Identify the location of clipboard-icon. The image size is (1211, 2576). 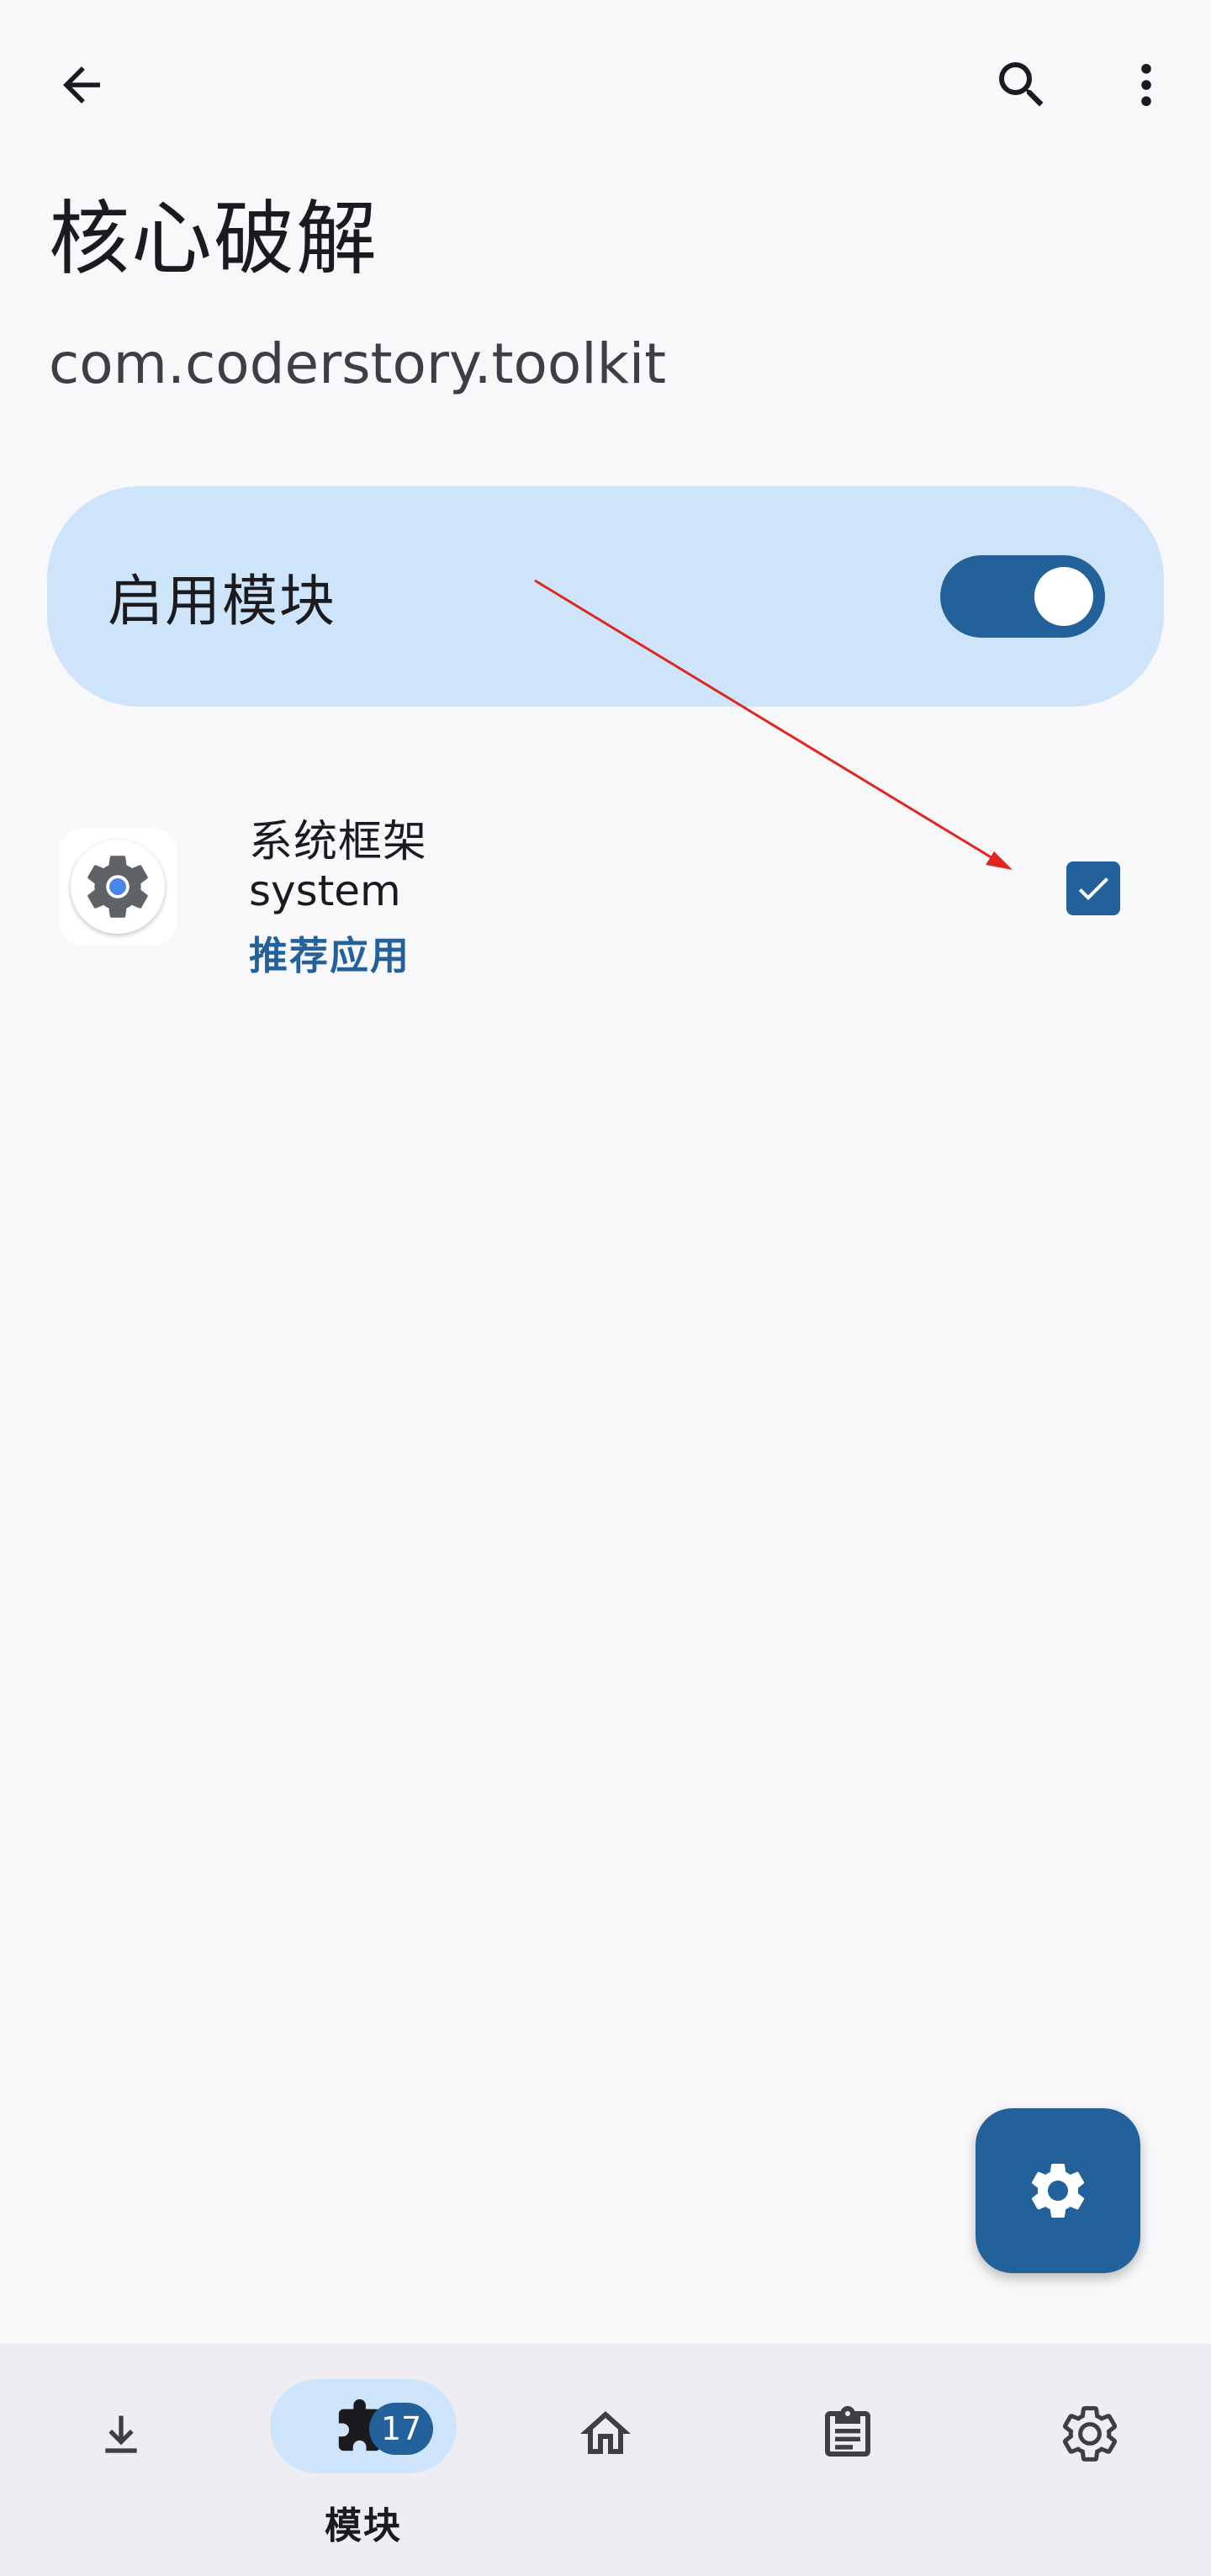
(847, 2431).